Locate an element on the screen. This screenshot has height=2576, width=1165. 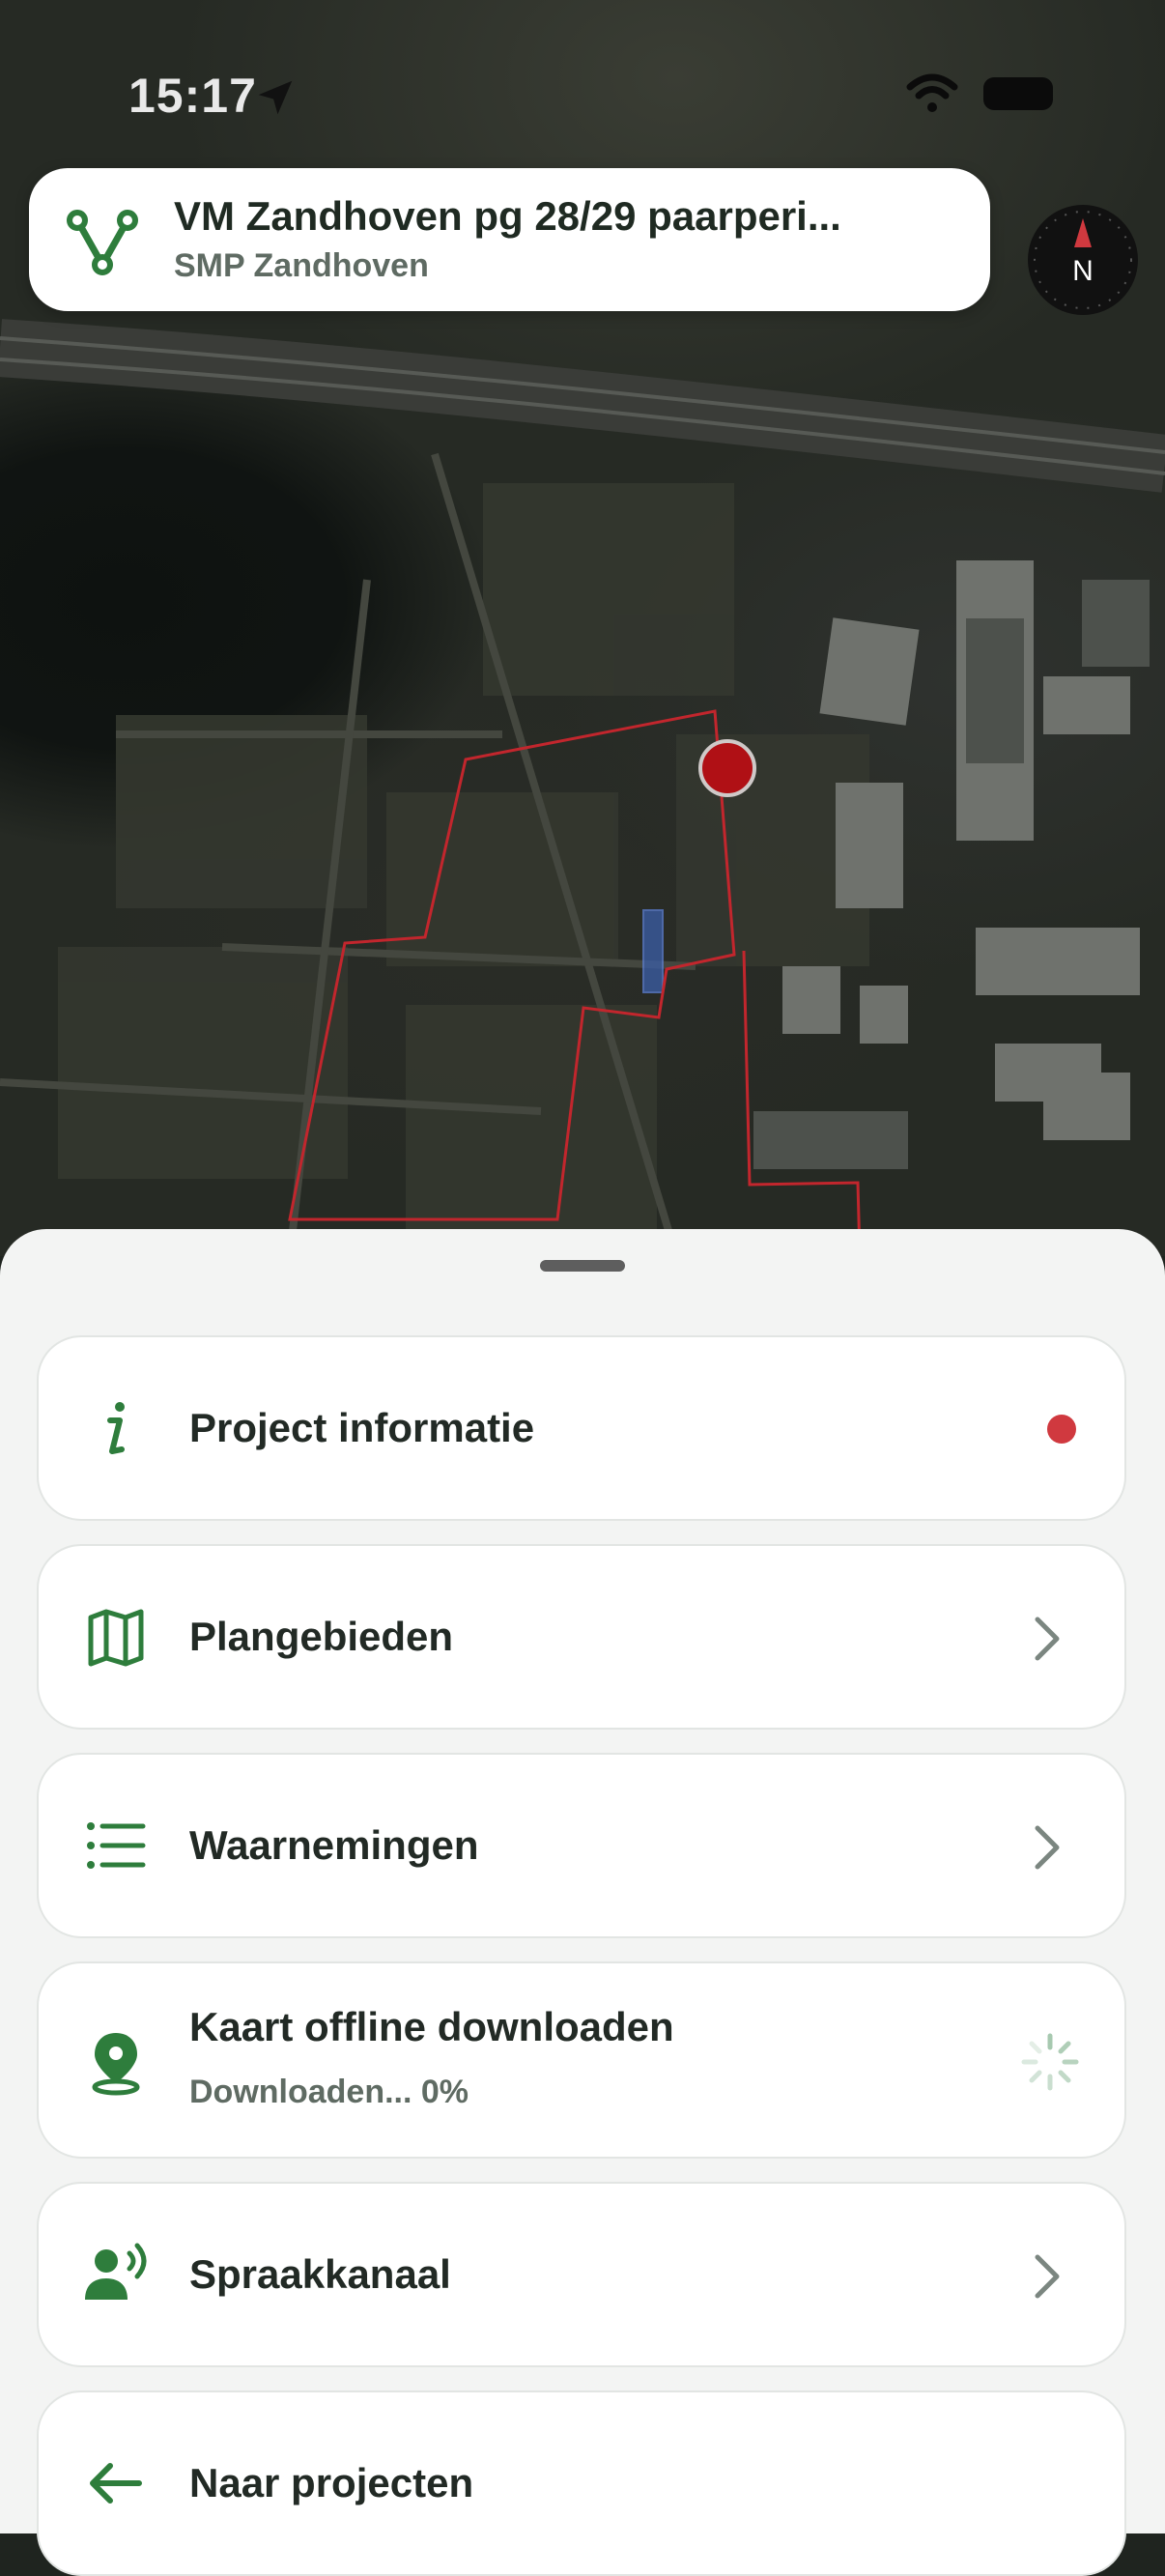
download-progress-text: Downloaden... 0% is located at coordinates (329, 2092).